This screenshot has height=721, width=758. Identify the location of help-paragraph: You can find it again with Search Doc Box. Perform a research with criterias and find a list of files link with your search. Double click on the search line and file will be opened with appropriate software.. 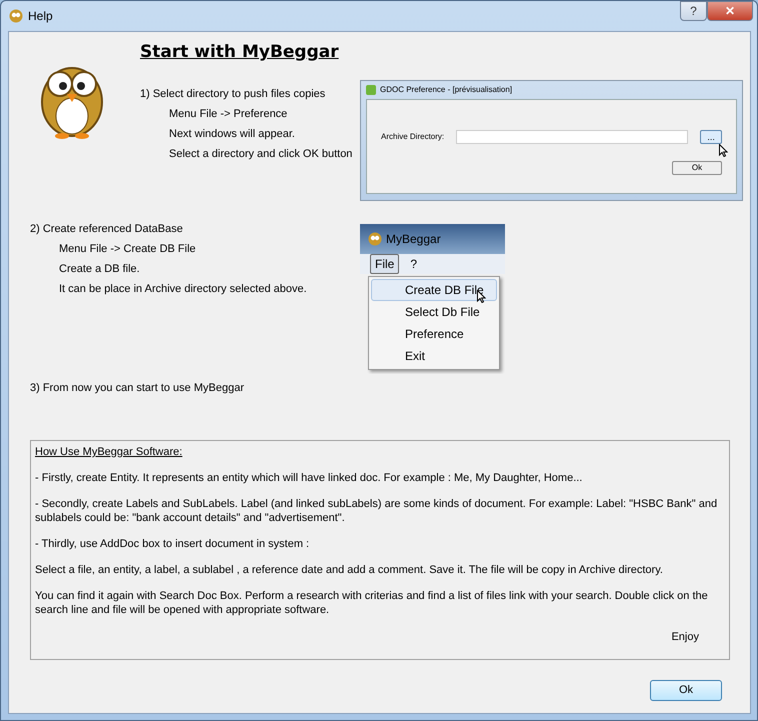
(372, 603).